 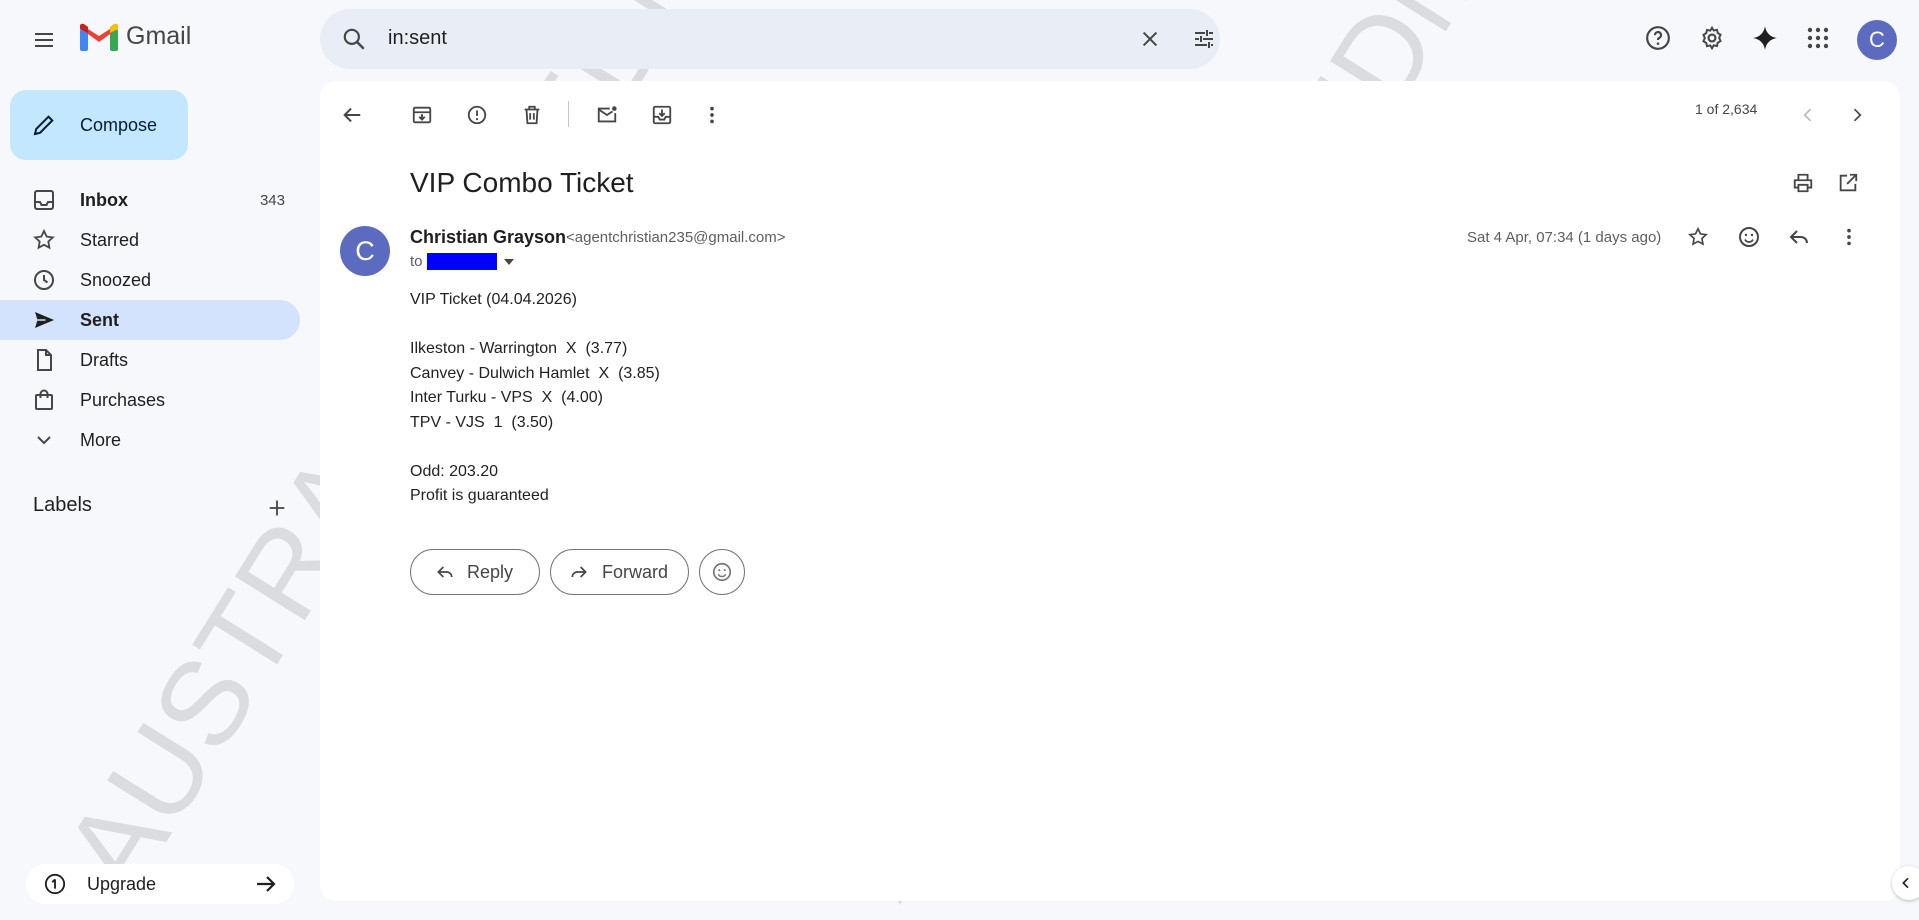 I want to click on move-to-icon, so click(x=662, y=115).